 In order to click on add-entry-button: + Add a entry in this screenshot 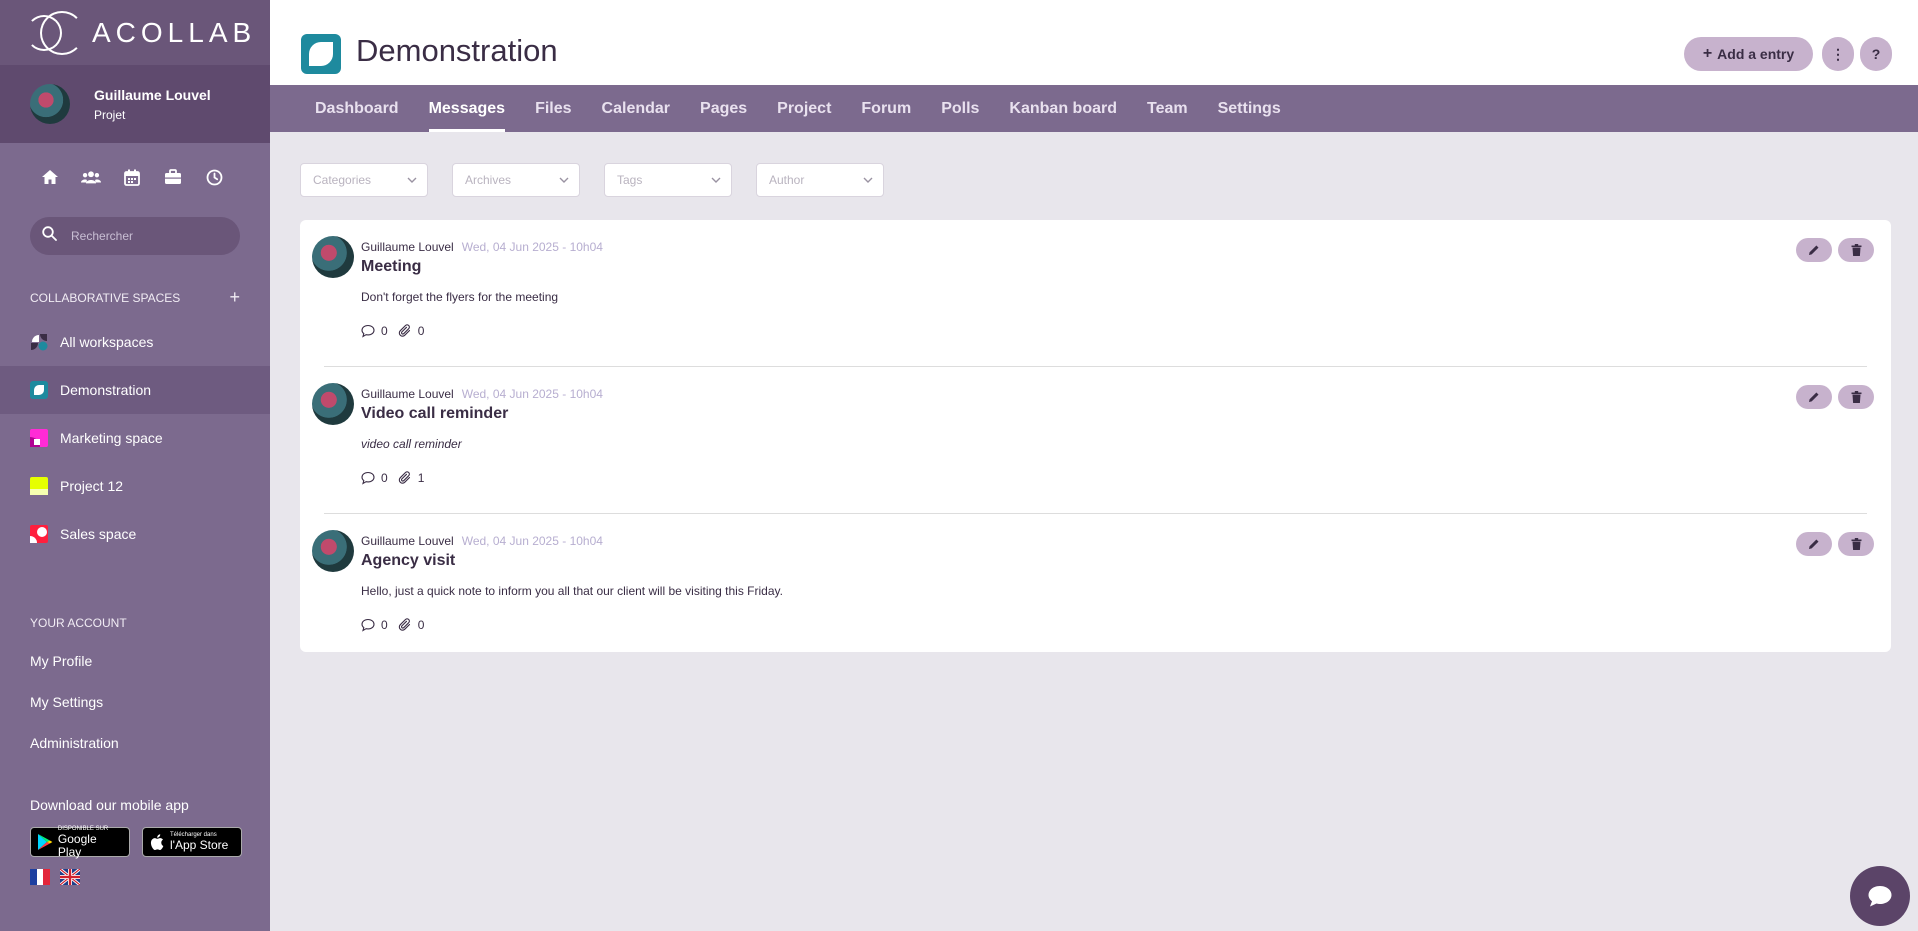, I will do `click(1748, 54)`.